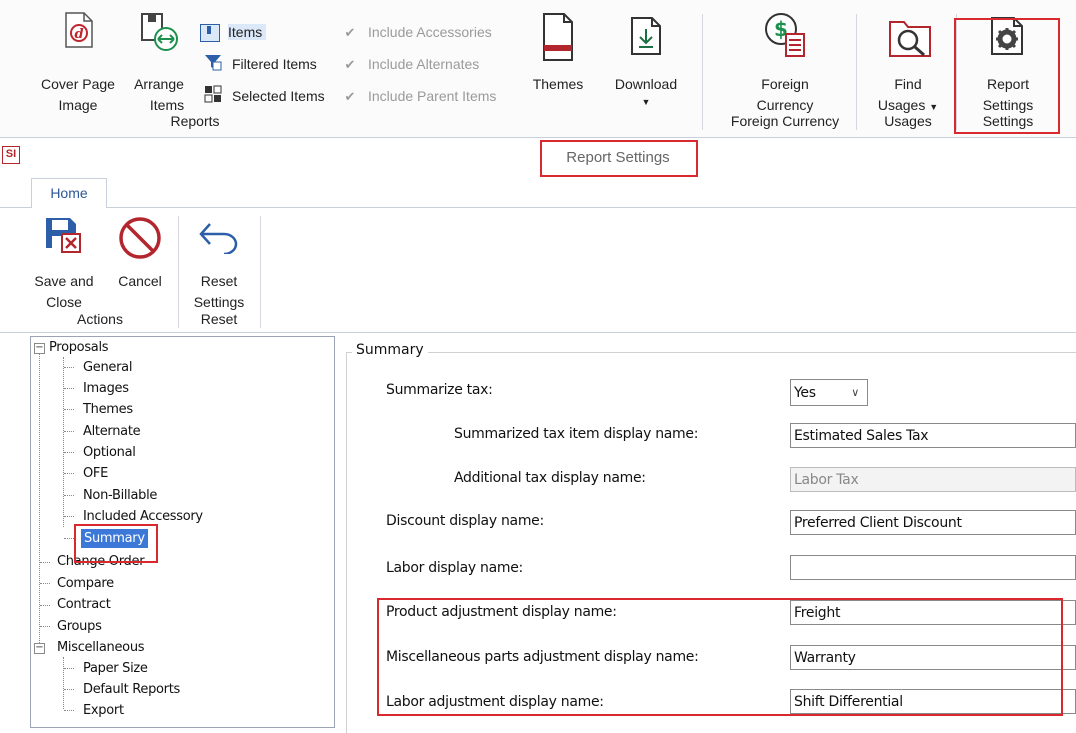 This screenshot has width=1076, height=733. What do you see at coordinates (219, 262) in the screenshot?
I see `reset-settings-button: Reset Settings` at bounding box center [219, 262].